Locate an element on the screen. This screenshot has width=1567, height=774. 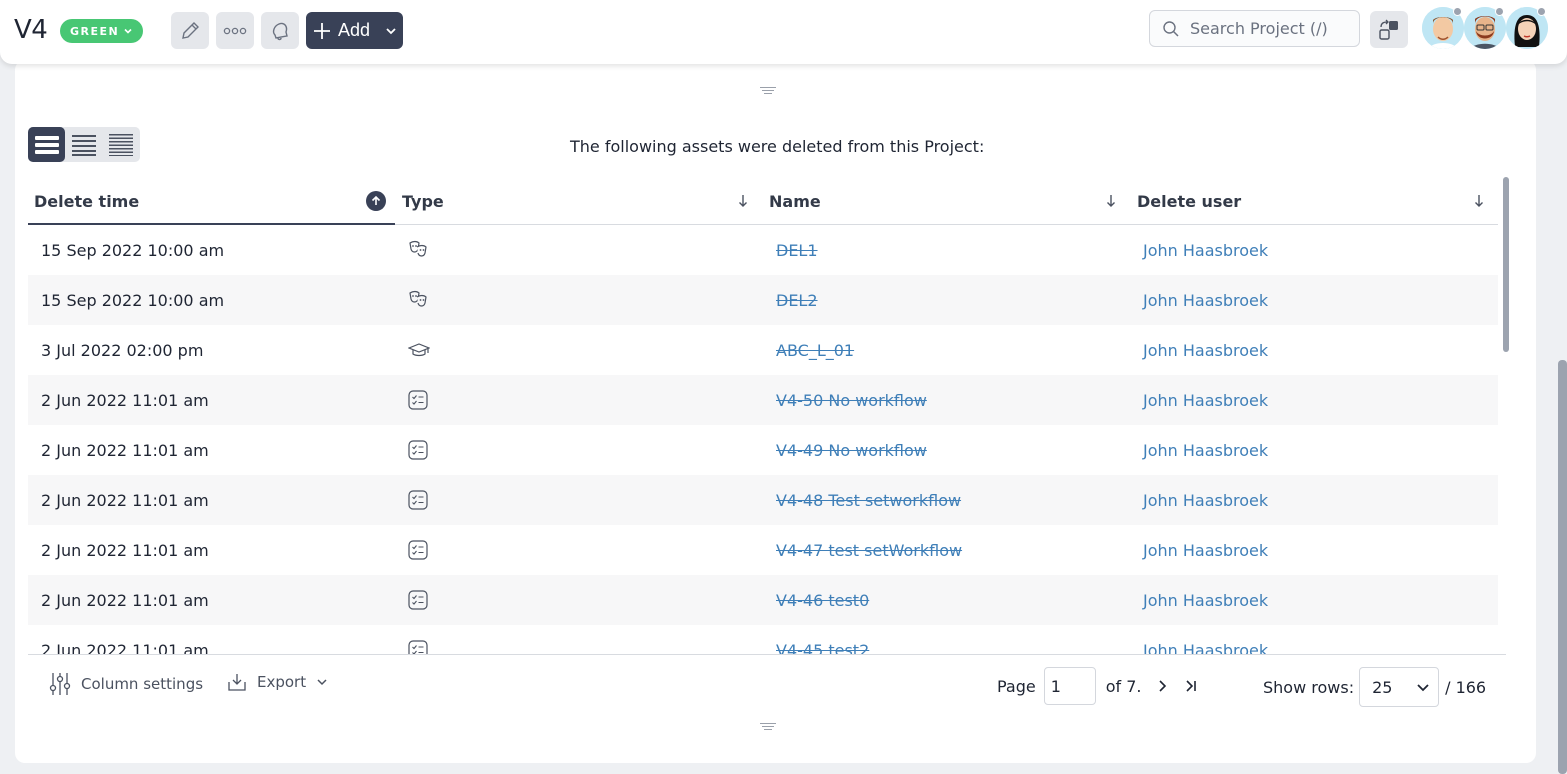
switch-context-button is located at coordinates (1389, 29).